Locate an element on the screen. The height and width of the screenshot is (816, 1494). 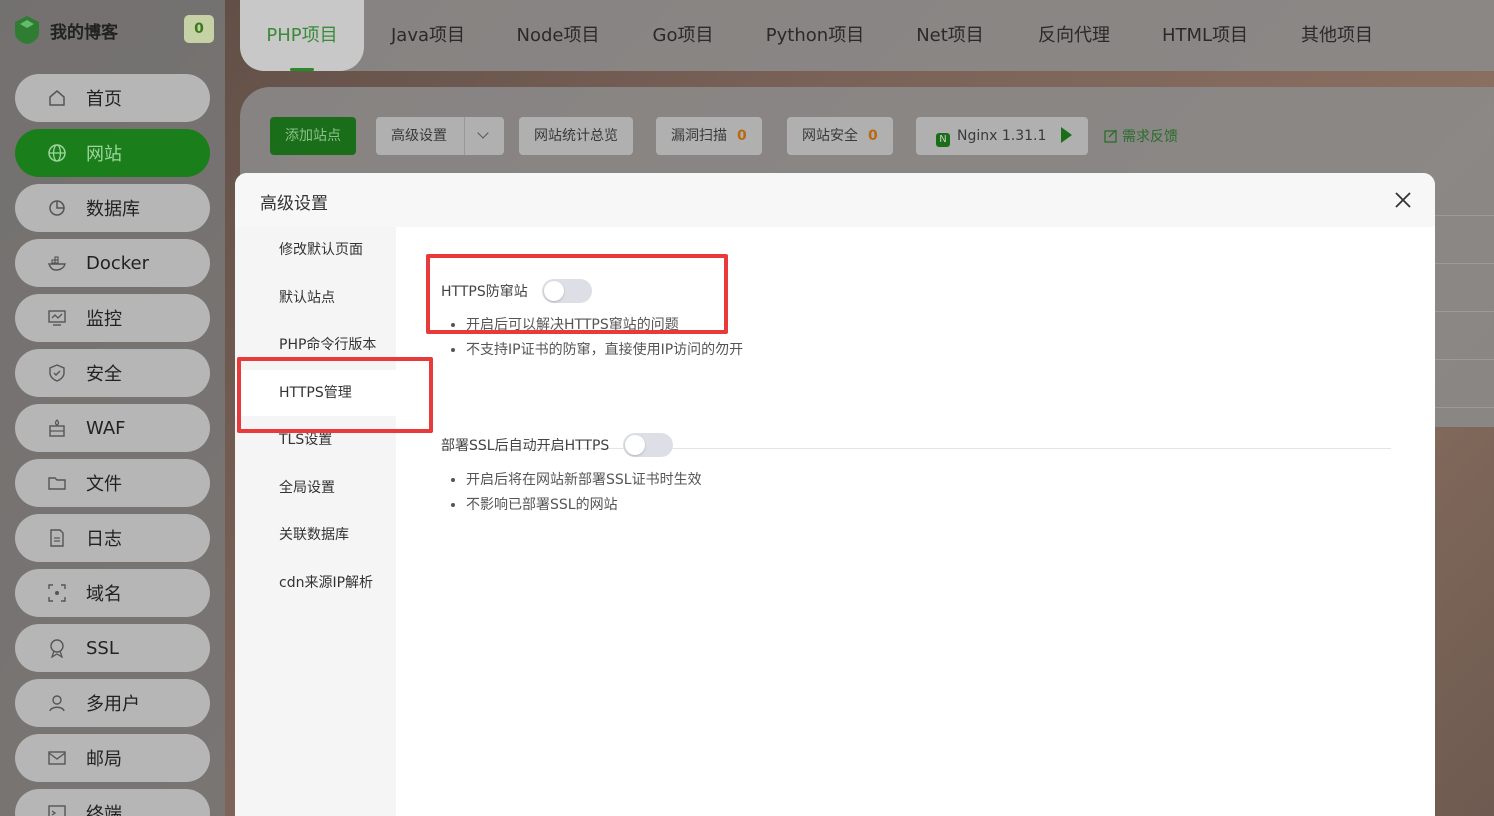
brand-badge: 0 is located at coordinates (199, 29).